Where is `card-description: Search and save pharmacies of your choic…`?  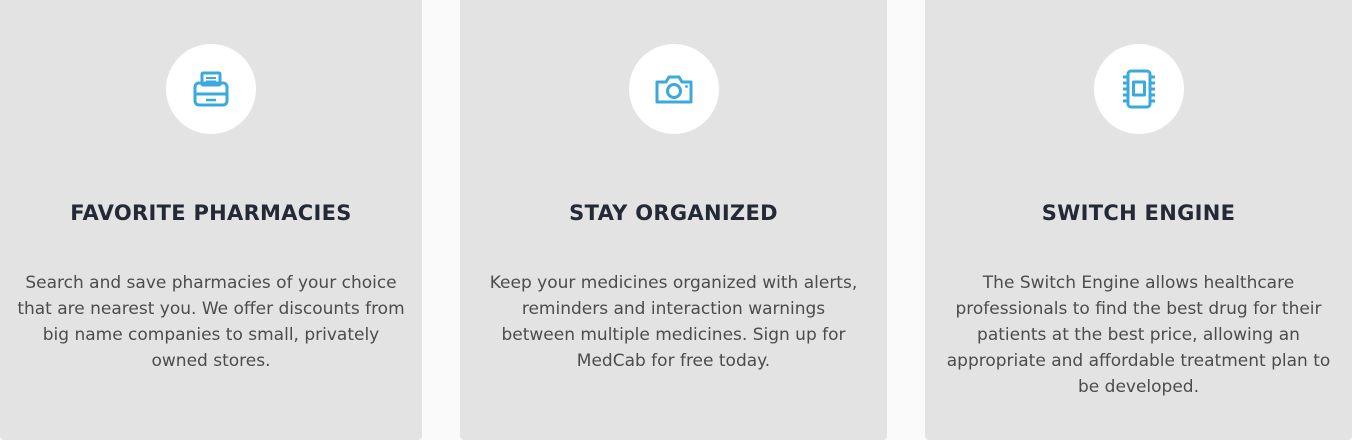
card-description: Search and save pharmacies of your choic… is located at coordinates (211, 322).